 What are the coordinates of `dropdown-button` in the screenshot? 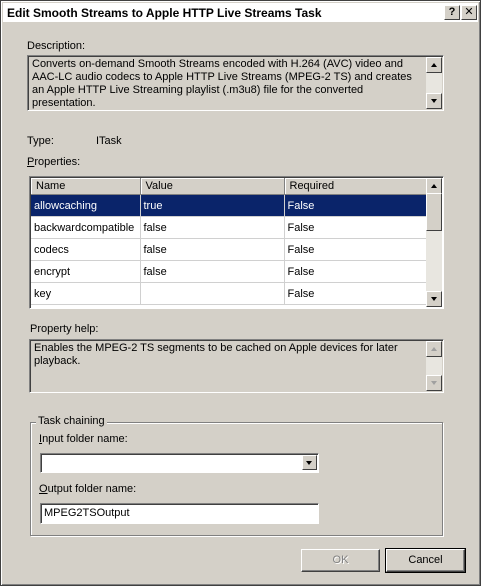 It's located at (309, 462).